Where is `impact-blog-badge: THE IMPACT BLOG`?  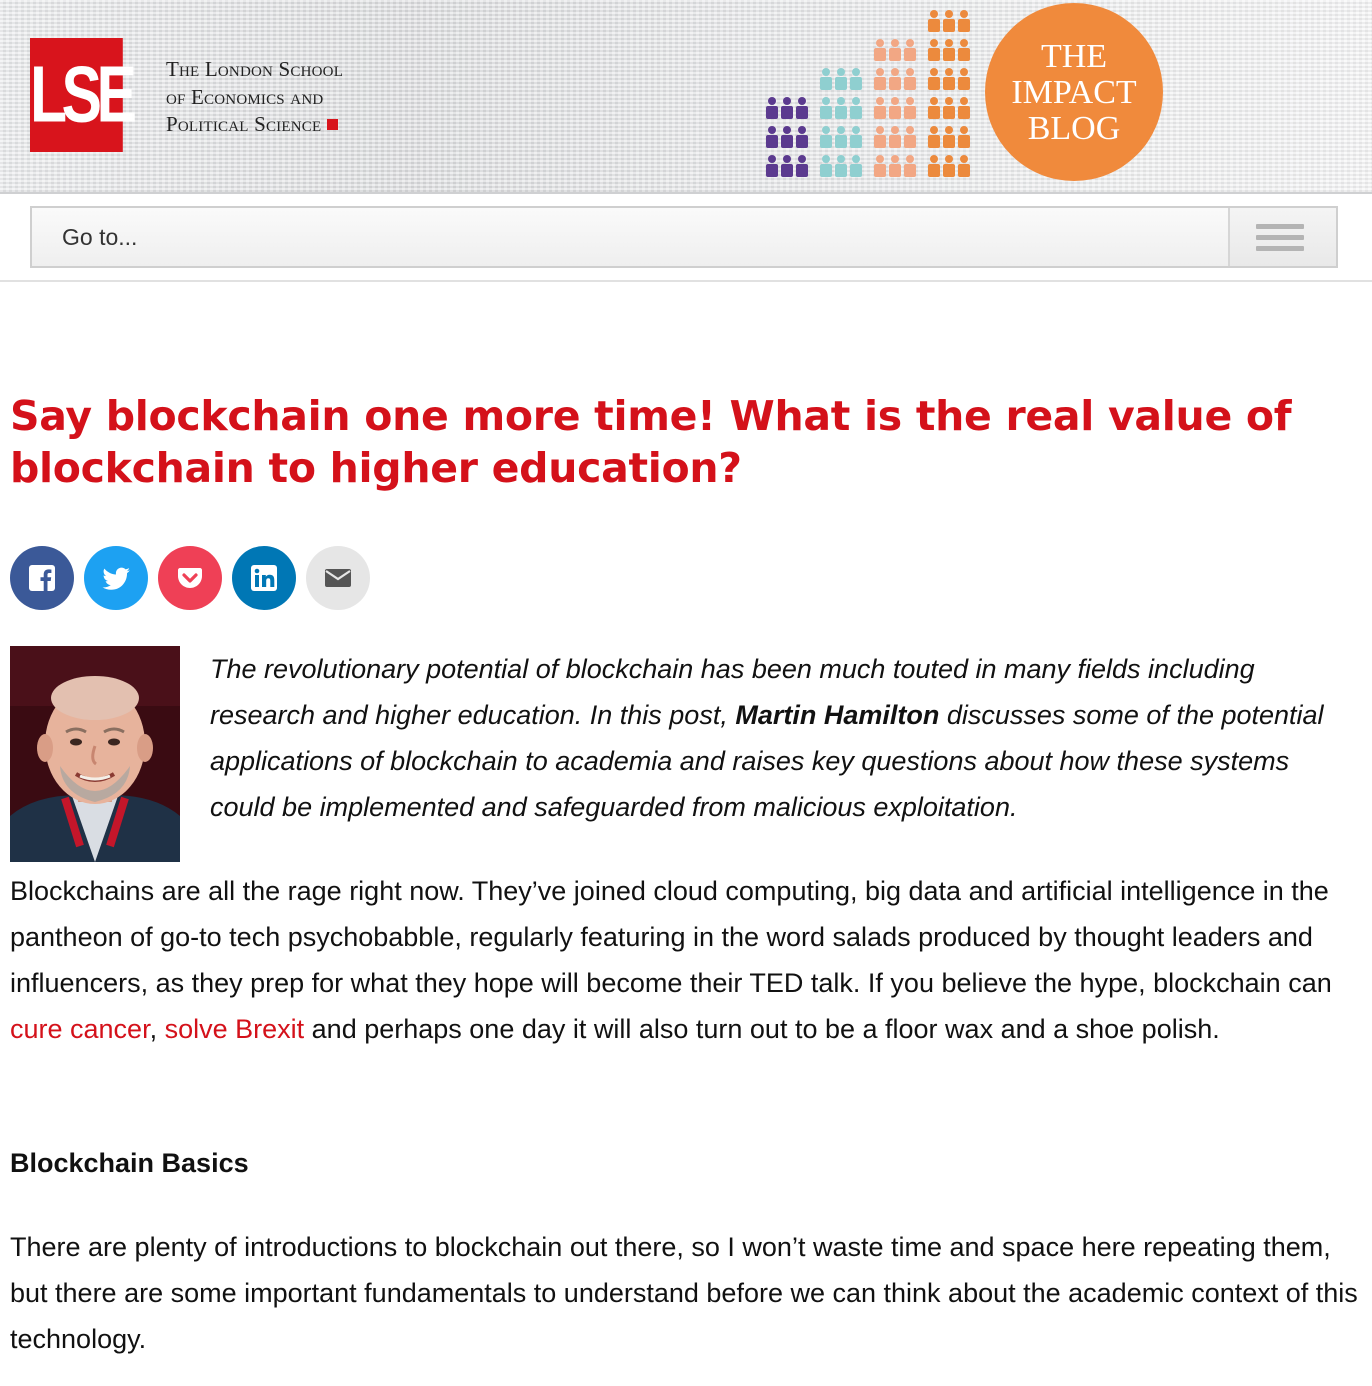
impact-blog-badge: THE IMPACT BLOG is located at coordinates (1074, 92).